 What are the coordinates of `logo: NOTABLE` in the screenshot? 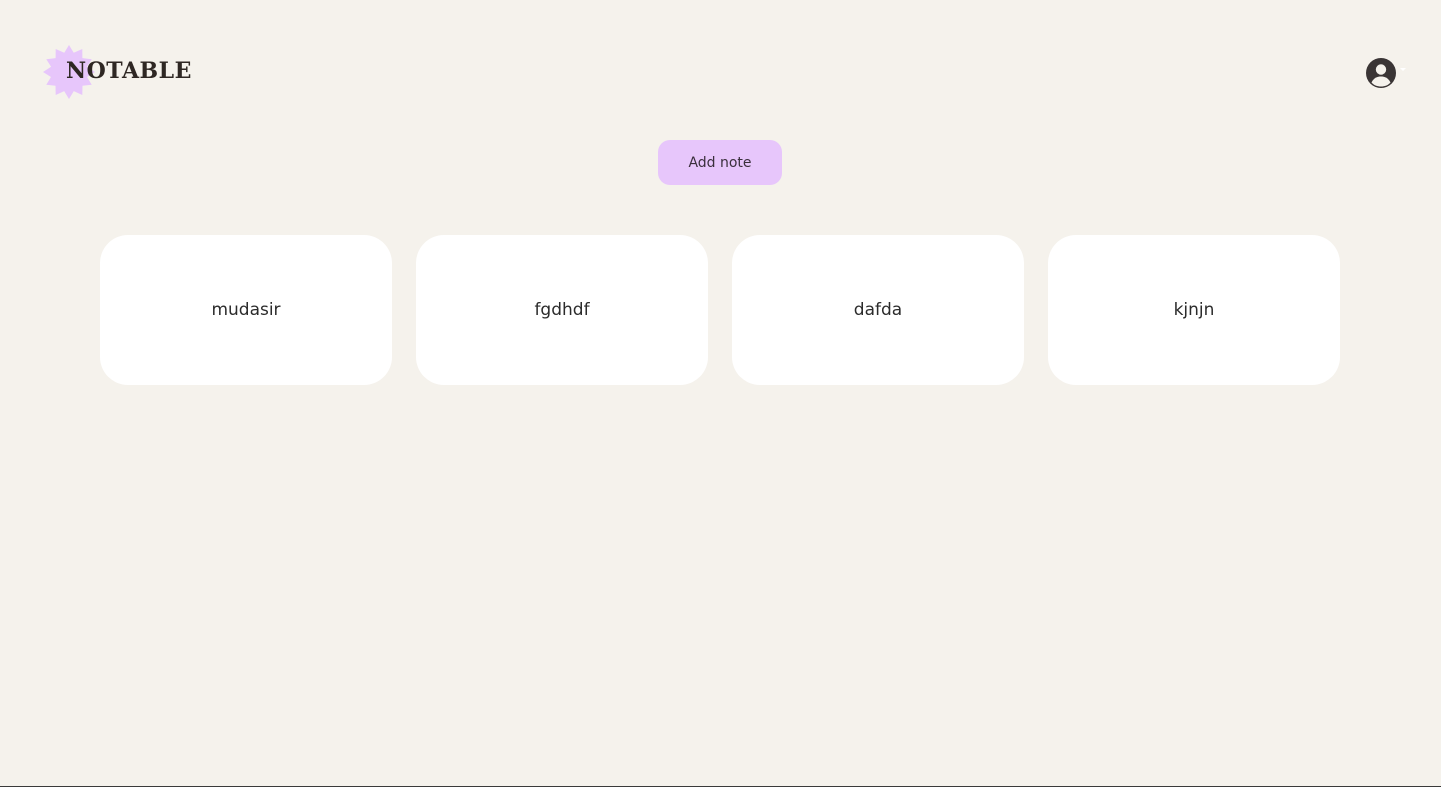 It's located at (120, 73).